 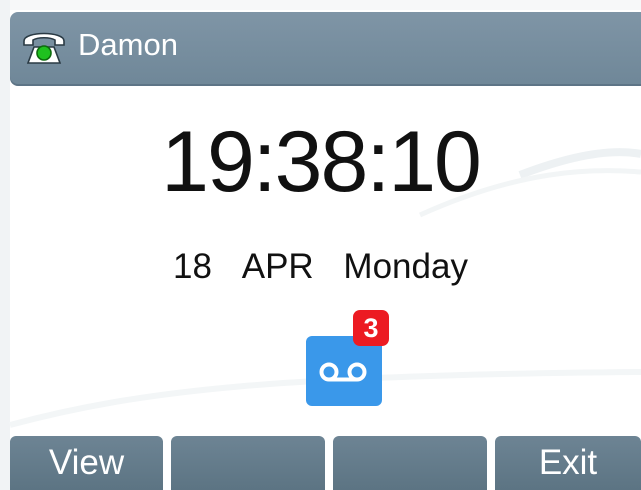 I want to click on softkey-3-blank, so click(x=410, y=463).